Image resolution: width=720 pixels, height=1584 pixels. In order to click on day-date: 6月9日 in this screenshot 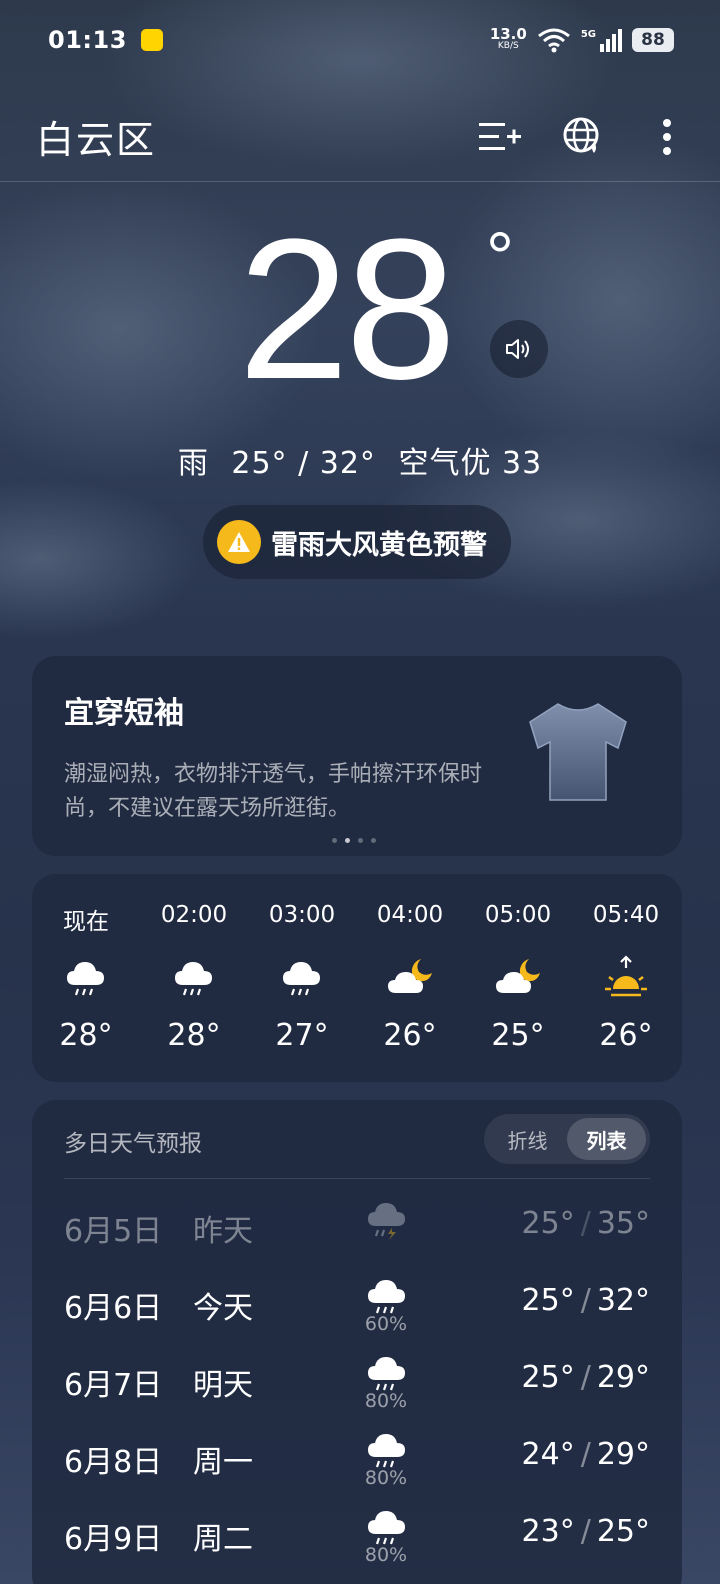, I will do `click(113, 1539)`.